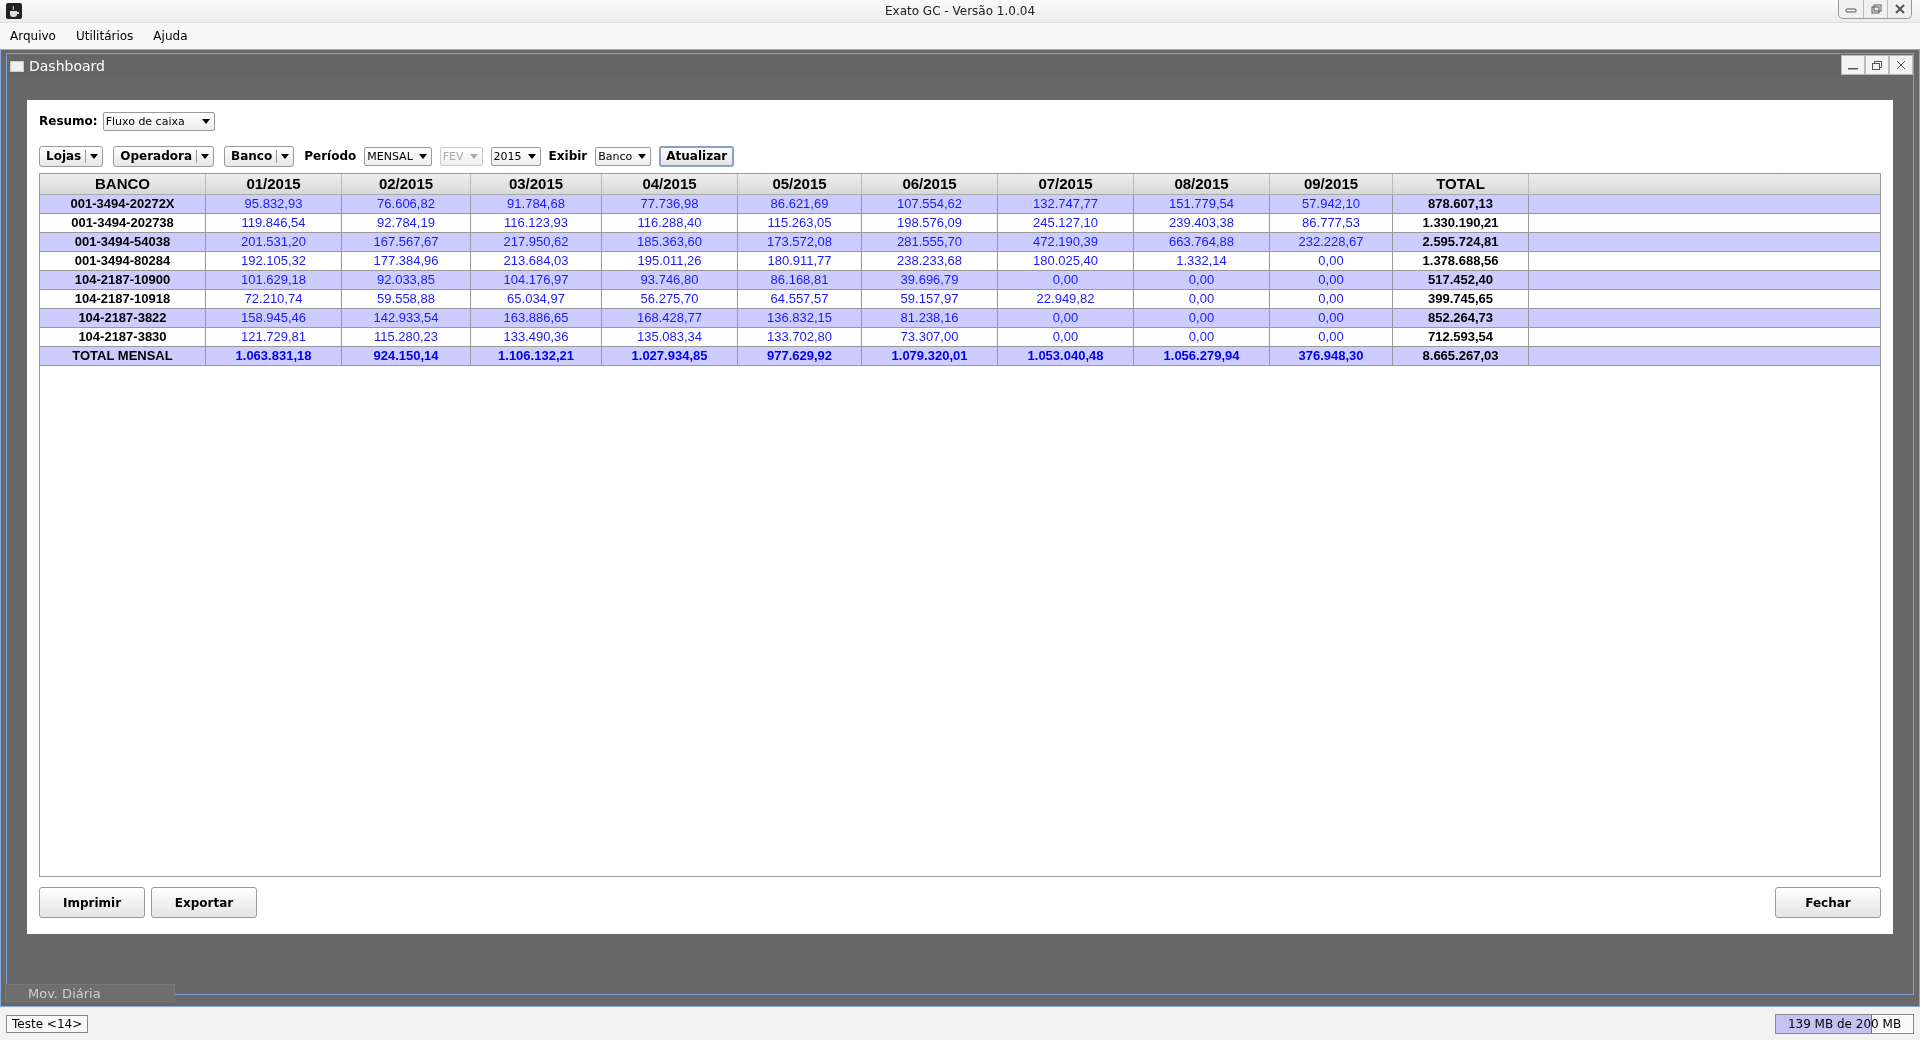 This screenshot has height=1040, width=1920. I want to click on refresh-button: Atualizar, so click(697, 156).